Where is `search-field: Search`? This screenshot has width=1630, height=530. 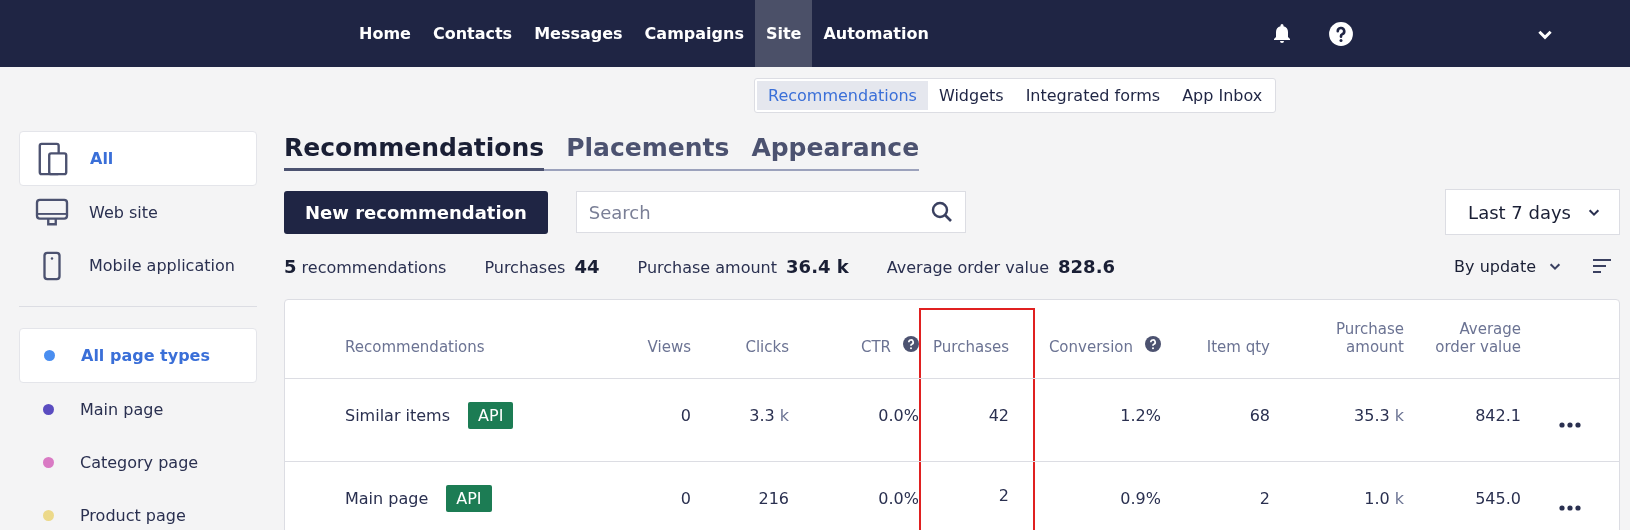
search-field: Search is located at coordinates (770, 212).